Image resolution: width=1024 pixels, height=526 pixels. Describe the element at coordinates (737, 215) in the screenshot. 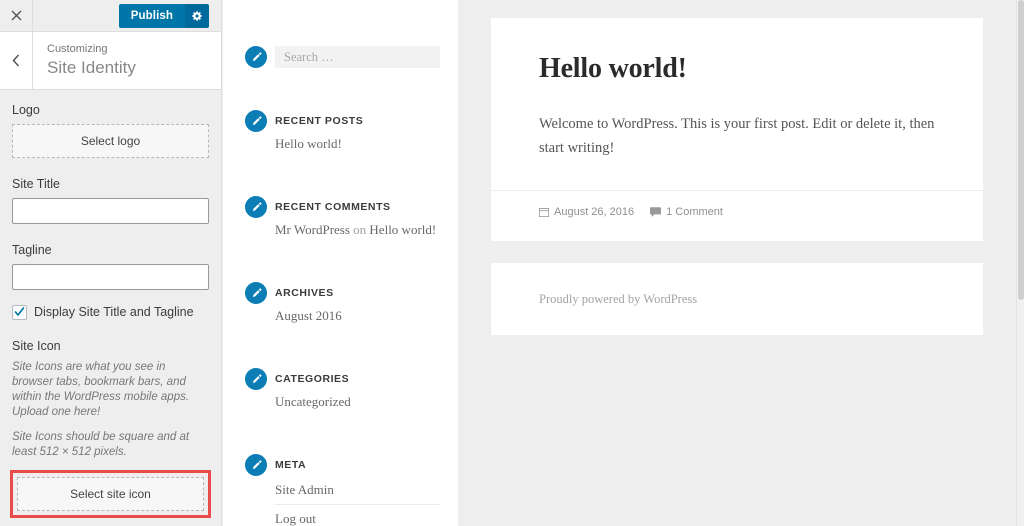

I see `post-entry-footer: August 26, 2016 1 Comment` at that location.